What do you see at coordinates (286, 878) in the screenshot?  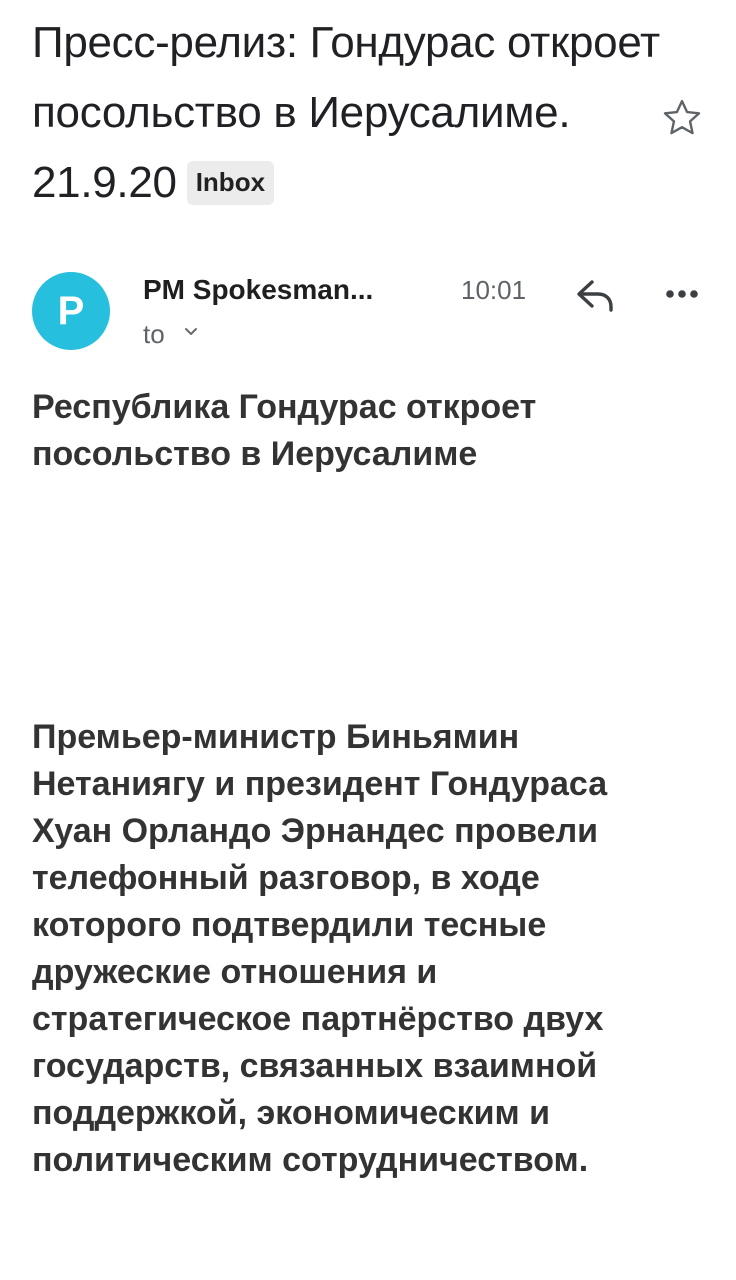 I see `body-line: телефонный разговор, в ходе` at bounding box center [286, 878].